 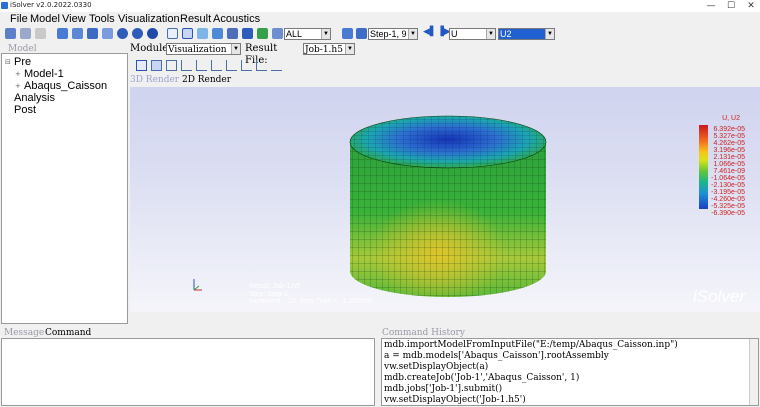 I want to click on legend-value: -3.195e-05, so click(x=728, y=192).